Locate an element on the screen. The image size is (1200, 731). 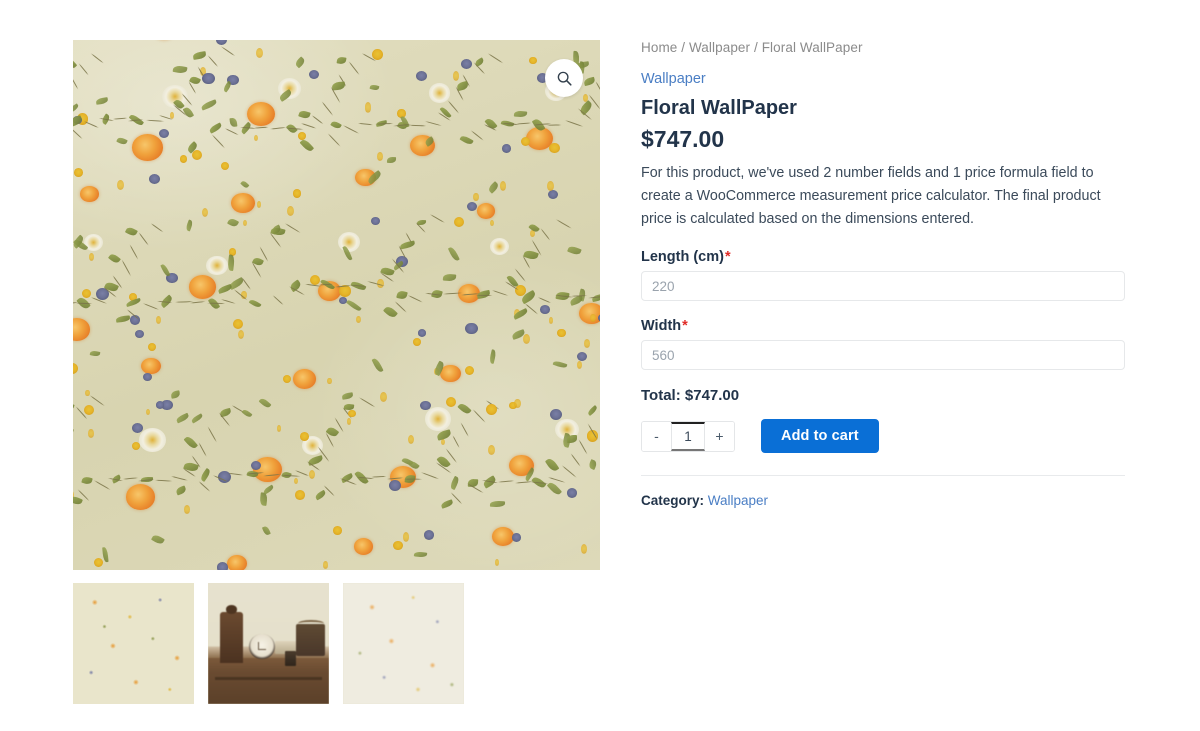
quantity-input is located at coordinates (688, 436).